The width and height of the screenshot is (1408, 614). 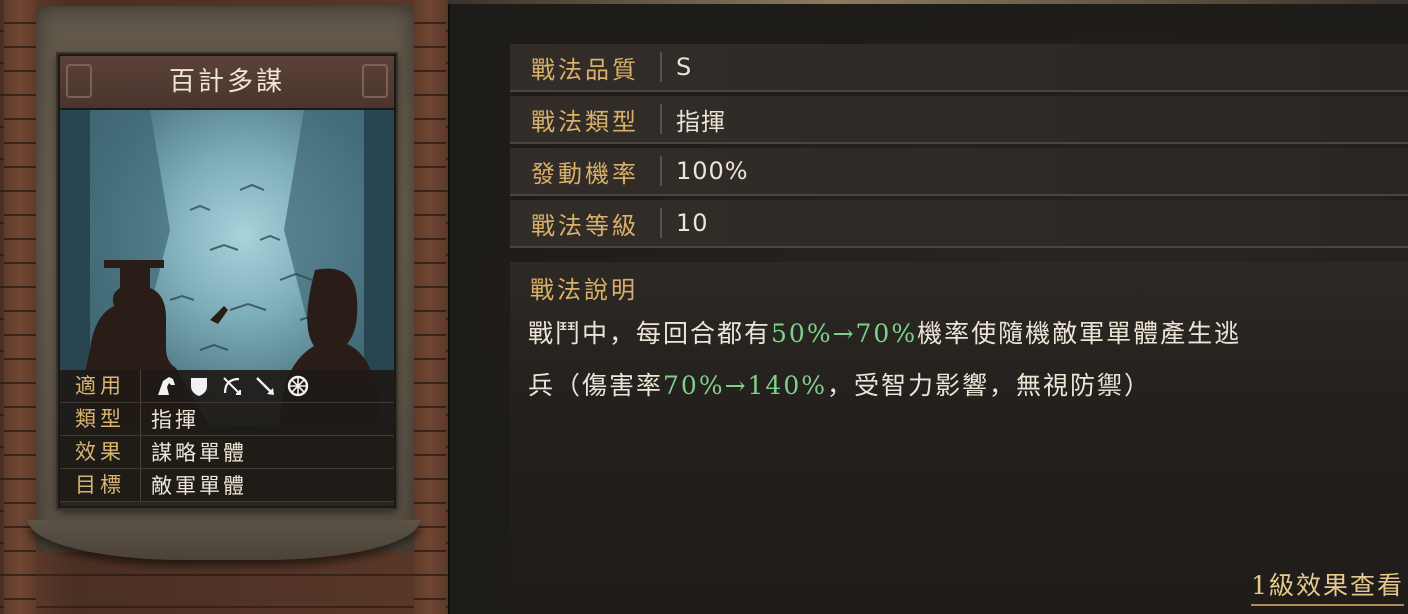 I want to click on info-row-level: 戰法等級 10, so click(x=959, y=224).